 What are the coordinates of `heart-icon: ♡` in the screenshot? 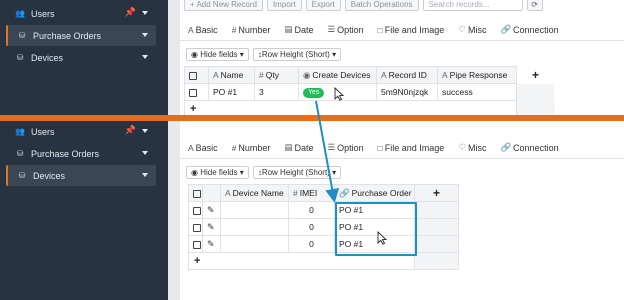 It's located at (462, 29).